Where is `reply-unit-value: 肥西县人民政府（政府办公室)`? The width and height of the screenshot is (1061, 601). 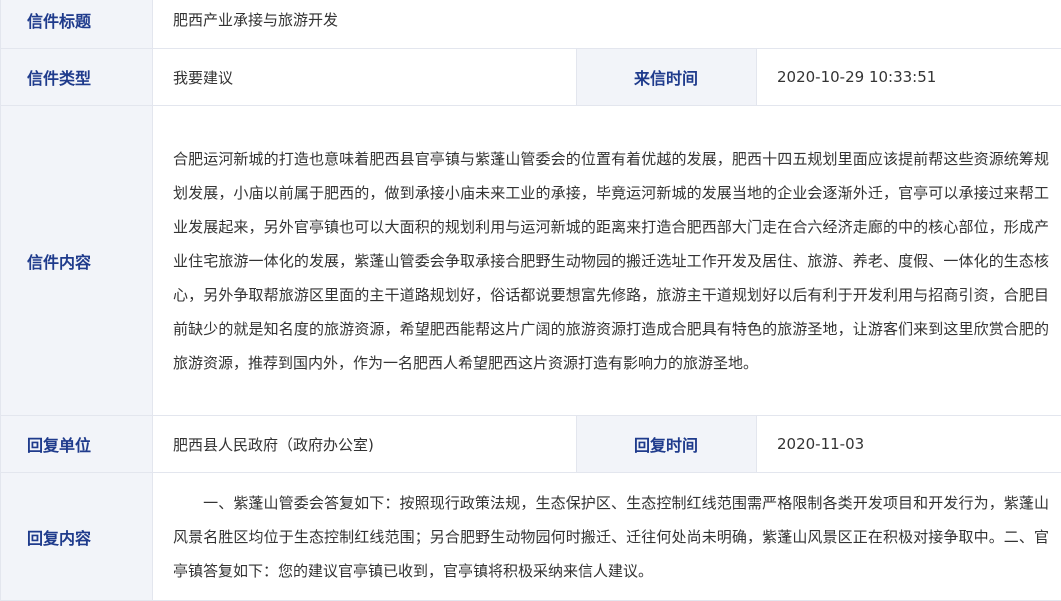 reply-unit-value: 肥西县人民政府（政府办公室) is located at coordinates (365, 444).